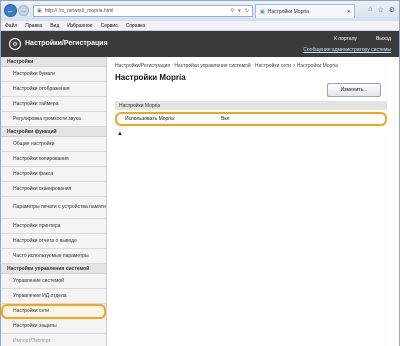  Describe the element at coordinates (150, 77) in the screenshot. I see `page-title: Настройки Mopria` at that location.